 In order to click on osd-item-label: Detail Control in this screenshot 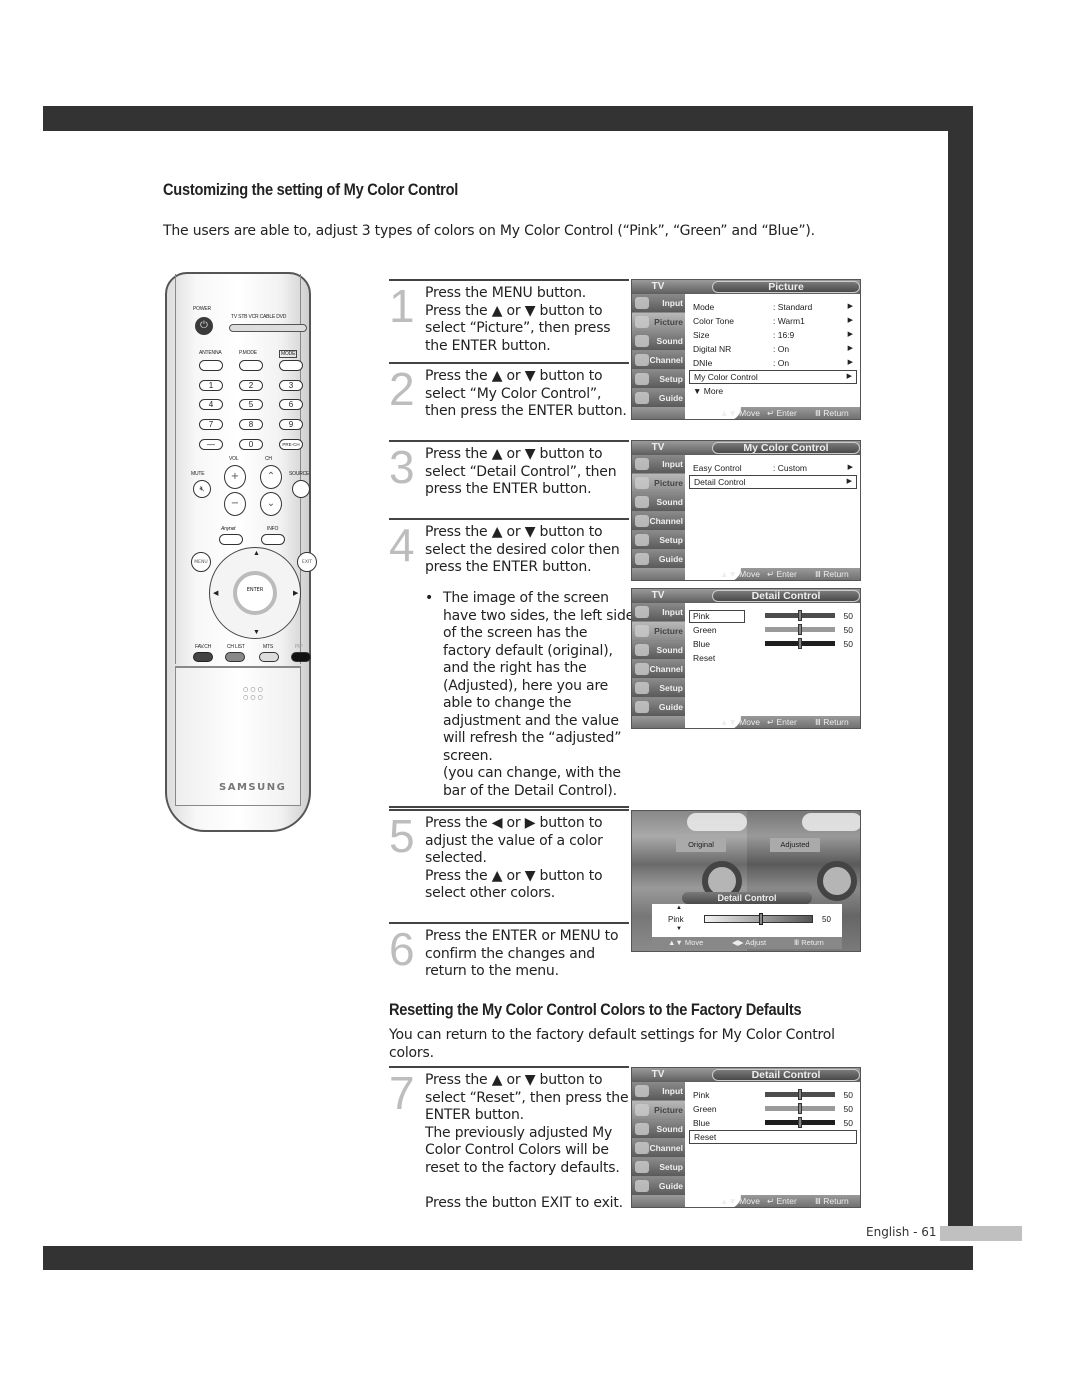, I will do `click(720, 482)`.